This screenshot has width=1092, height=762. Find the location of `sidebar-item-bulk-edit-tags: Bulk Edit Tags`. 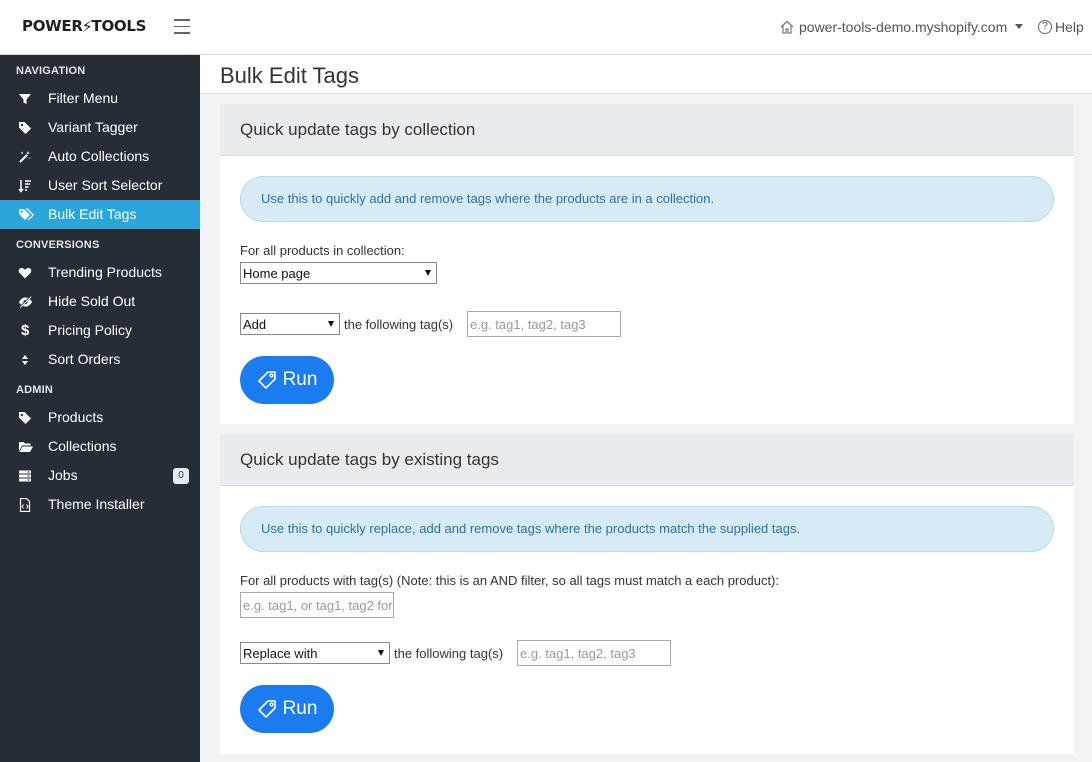

sidebar-item-bulk-edit-tags: Bulk Edit Tags is located at coordinates (100, 214).